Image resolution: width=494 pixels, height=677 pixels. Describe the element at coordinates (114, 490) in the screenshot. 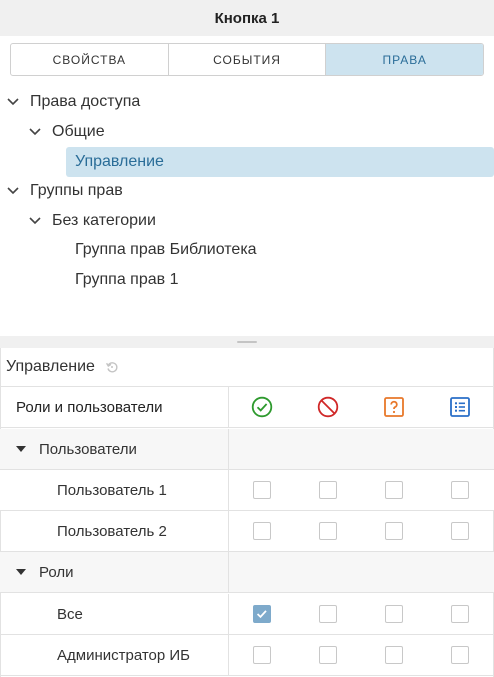

I see `row-label: Пользователь 1` at that location.